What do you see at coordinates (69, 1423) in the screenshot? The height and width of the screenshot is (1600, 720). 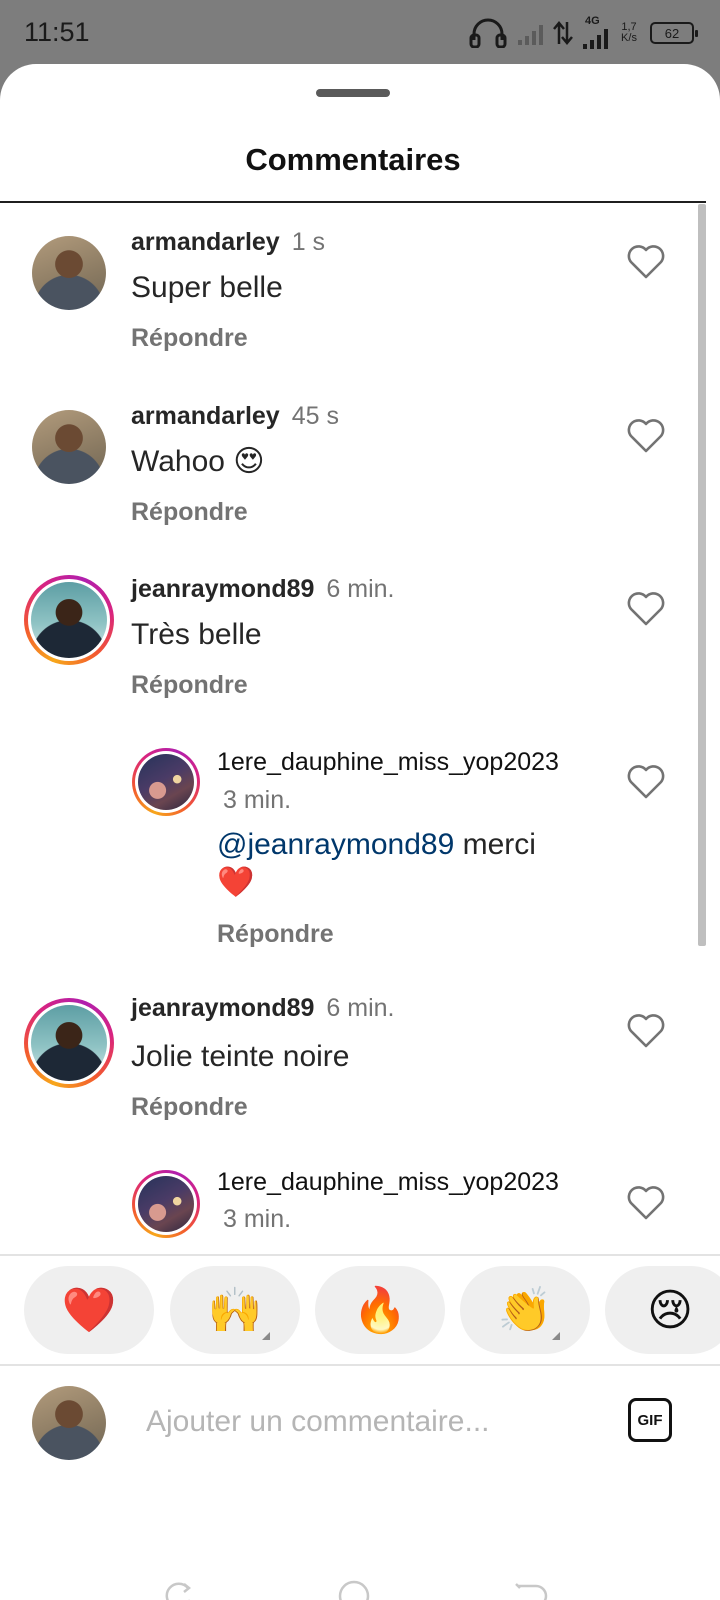 I see `current-user-avatar` at bounding box center [69, 1423].